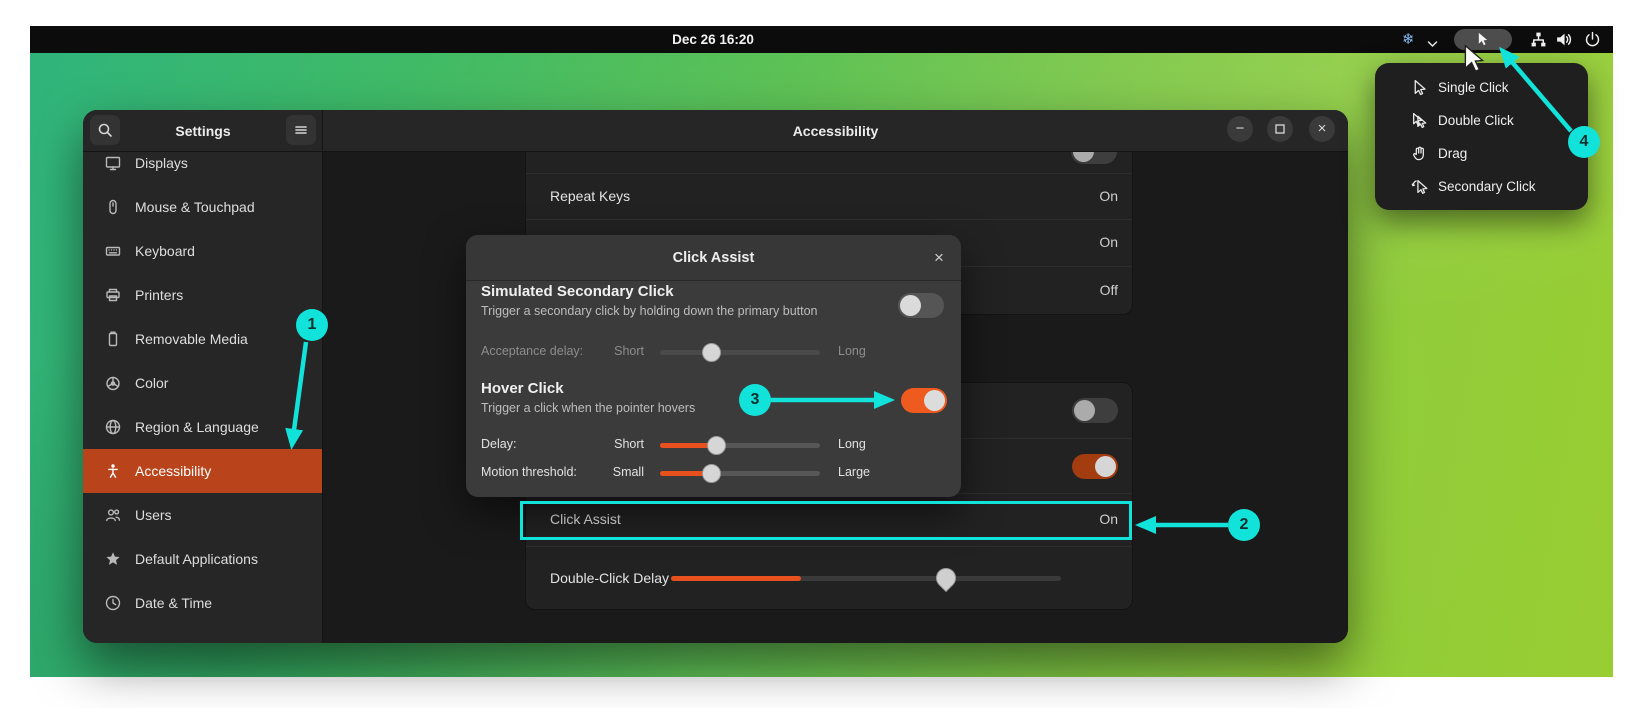 Image resolution: width=1643 pixels, height=708 pixels. I want to click on acceptance-delay-min-label: Short, so click(629, 351).